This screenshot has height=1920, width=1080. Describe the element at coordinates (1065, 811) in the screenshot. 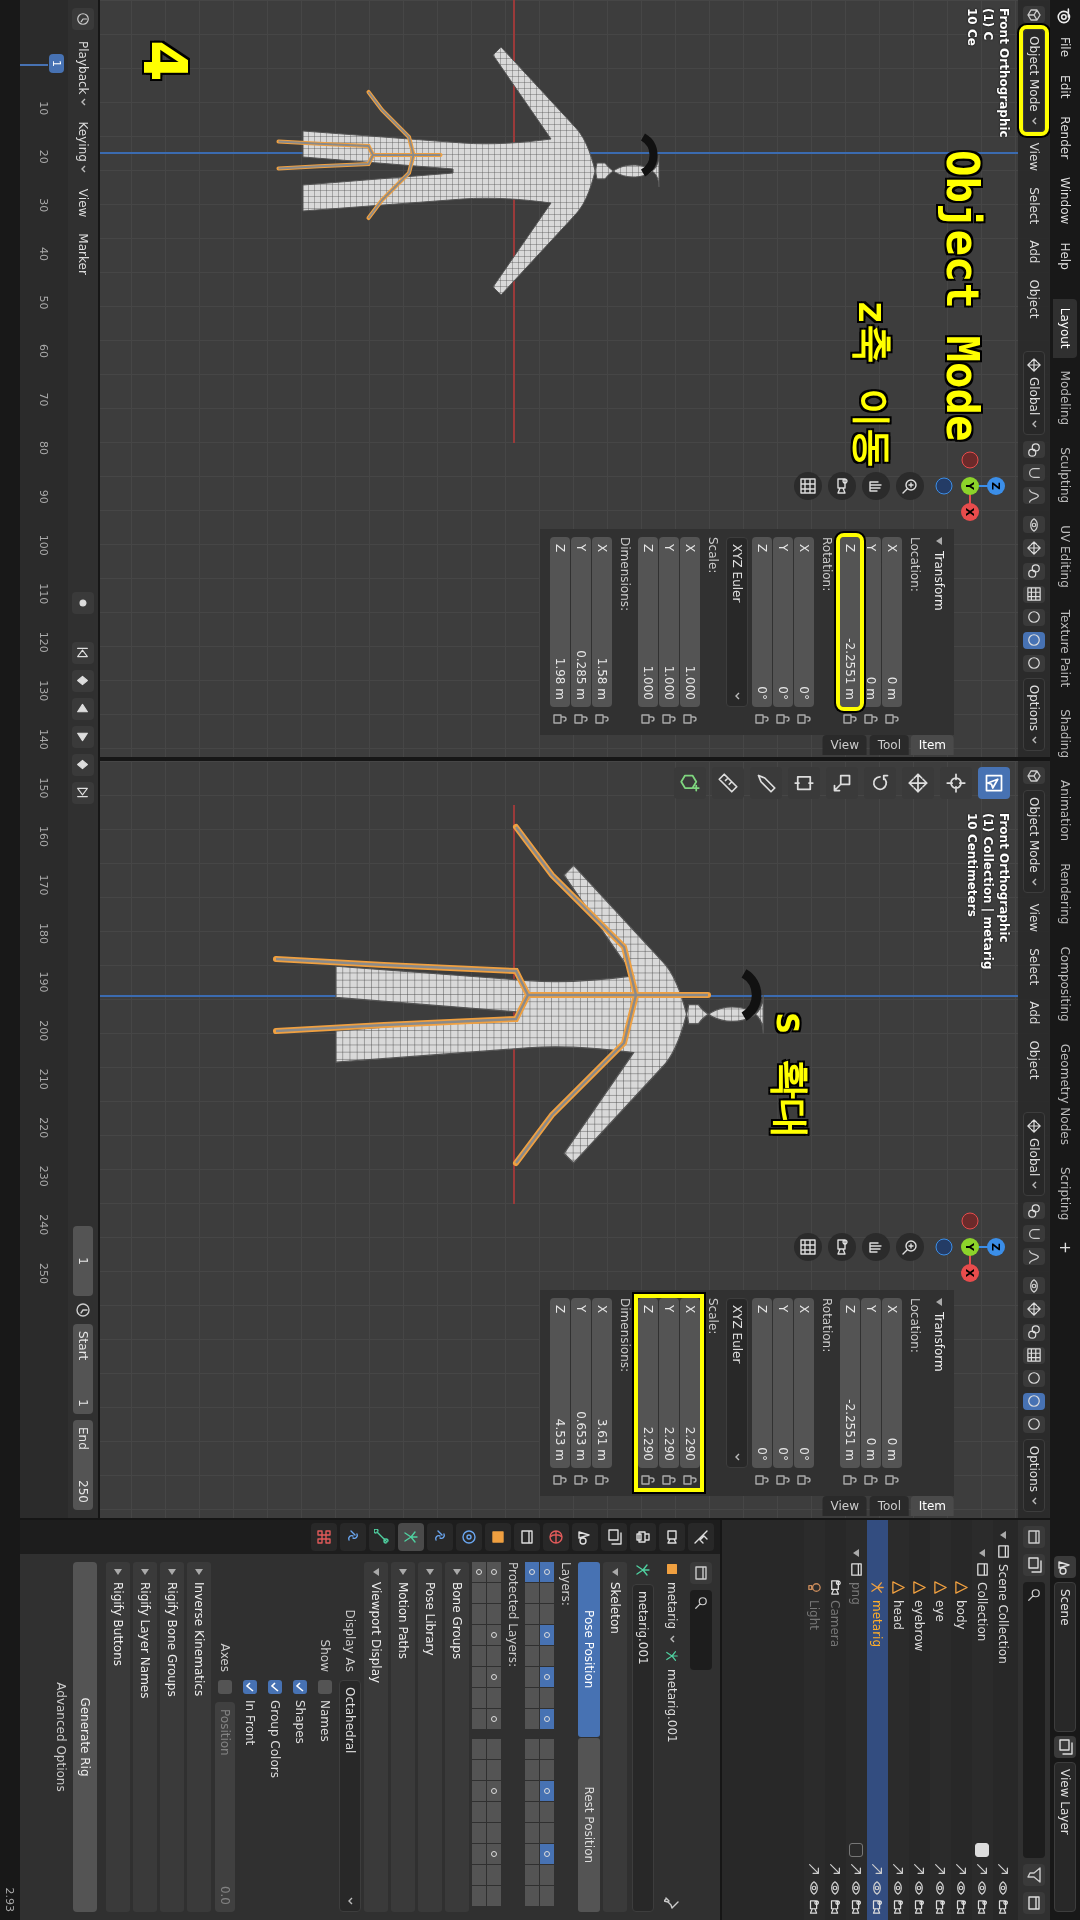

I see `workspace-tab: Animation` at that location.